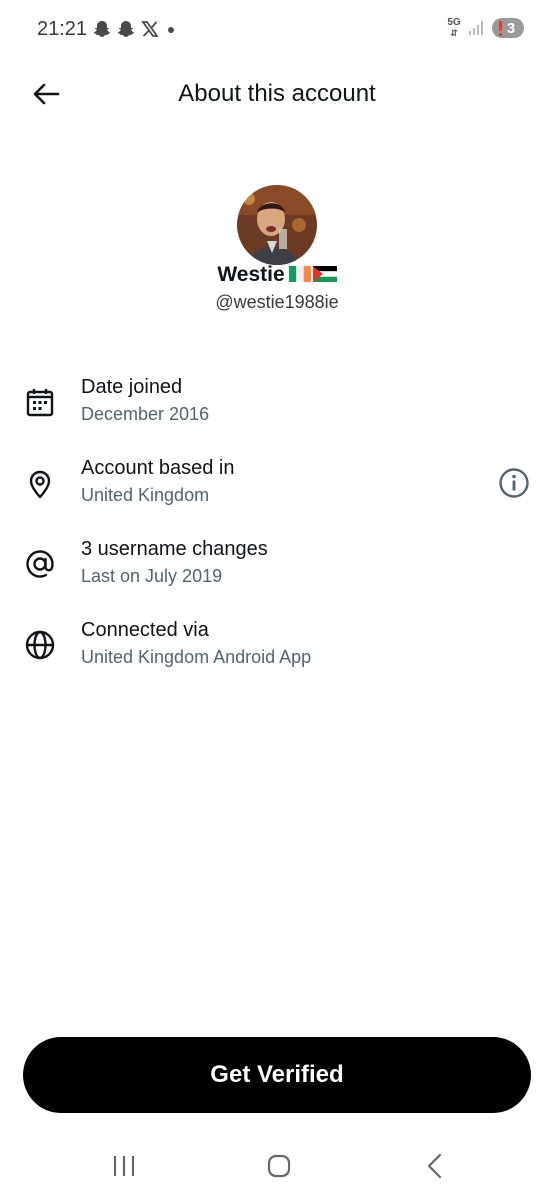 This screenshot has width=554, height=1200. What do you see at coordinates (277, 302) in the screenshot?
I see `profile-handle: @westie1988ie` at bounding box center [277, 302].